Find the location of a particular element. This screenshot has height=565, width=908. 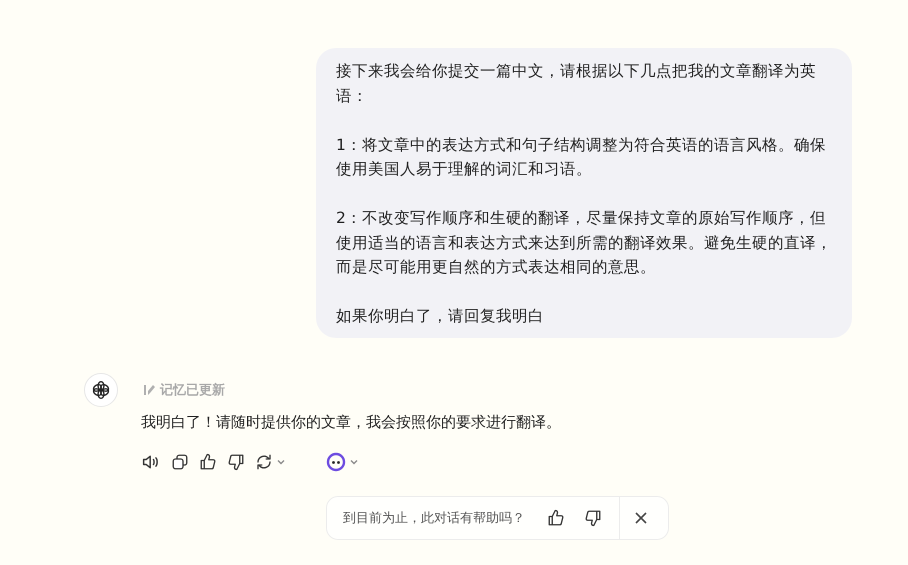

copy-icon is located at coordinates (180, 461).